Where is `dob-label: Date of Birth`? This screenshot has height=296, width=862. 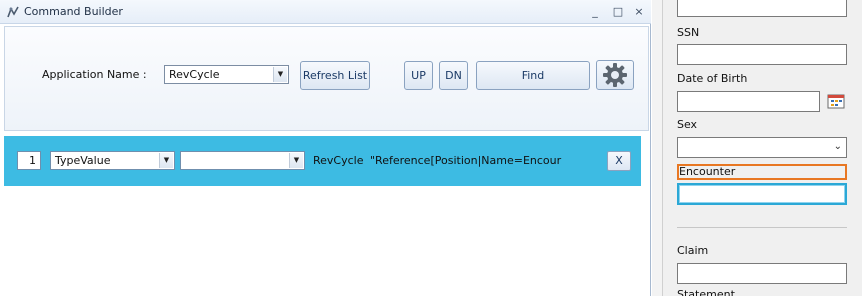
dob-label: Date of Birth is located at coordinates (712, 78).